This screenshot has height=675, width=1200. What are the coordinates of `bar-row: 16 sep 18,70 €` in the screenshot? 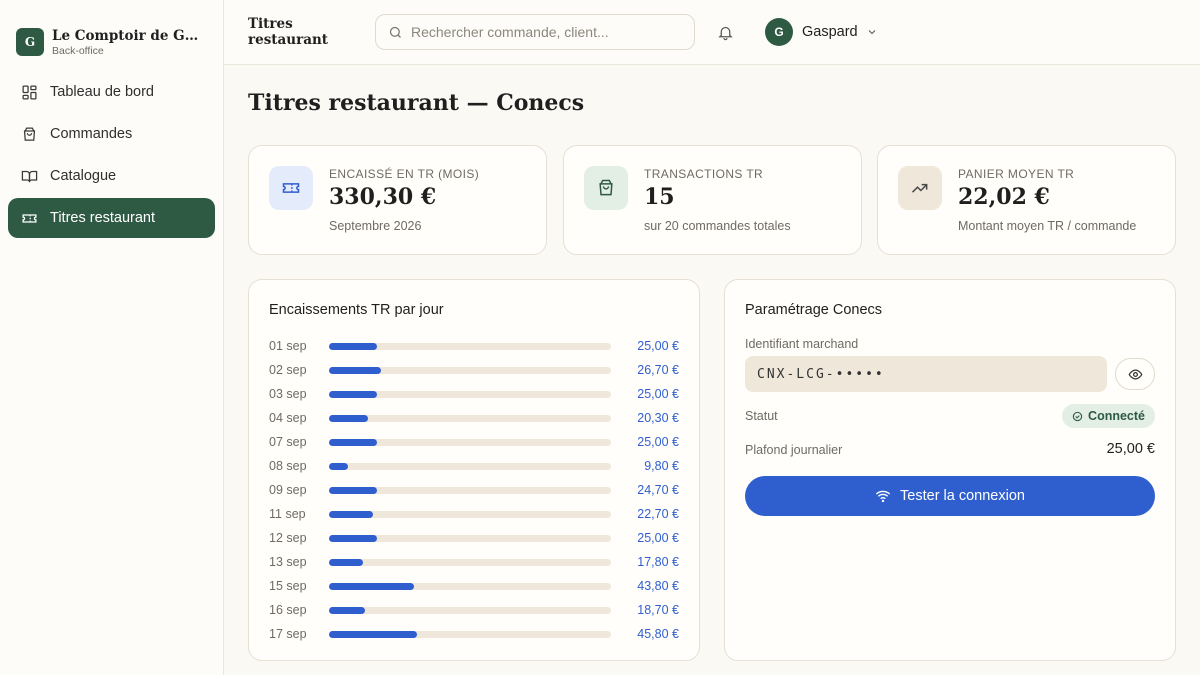 It's located at (474, 610).